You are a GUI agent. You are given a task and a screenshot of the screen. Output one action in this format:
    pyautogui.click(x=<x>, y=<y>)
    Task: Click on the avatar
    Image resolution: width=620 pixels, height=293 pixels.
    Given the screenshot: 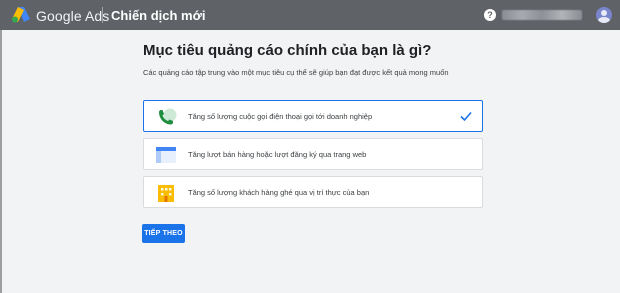 What is the action you would take?
    pyautogui.click(x=604, y=15)
    